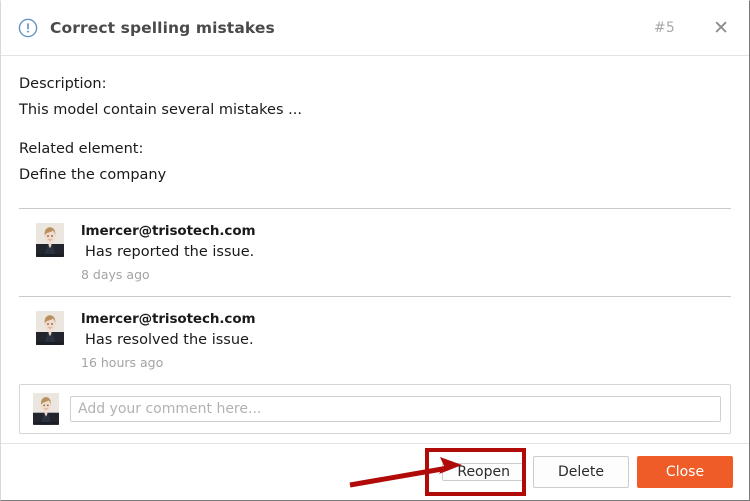 The height and width of the screenshot is (501, 750). Describe the element at coordinates (664, 28) in the screenshot. I see `issue-number: #5` at that location.